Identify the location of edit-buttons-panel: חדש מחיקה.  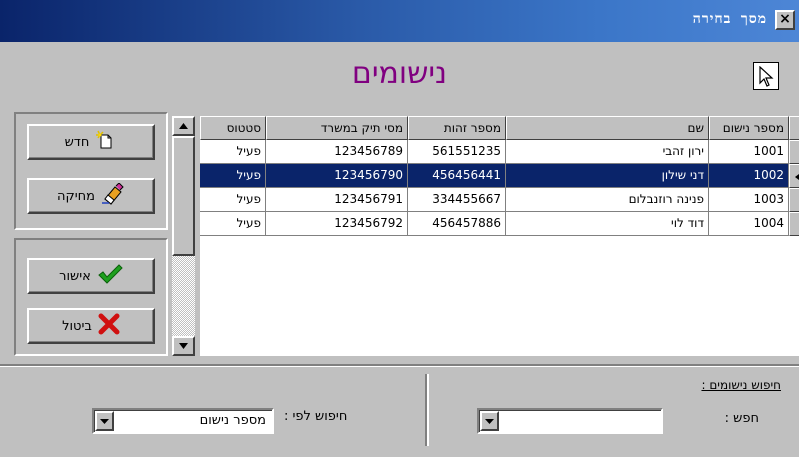
(91, 171).